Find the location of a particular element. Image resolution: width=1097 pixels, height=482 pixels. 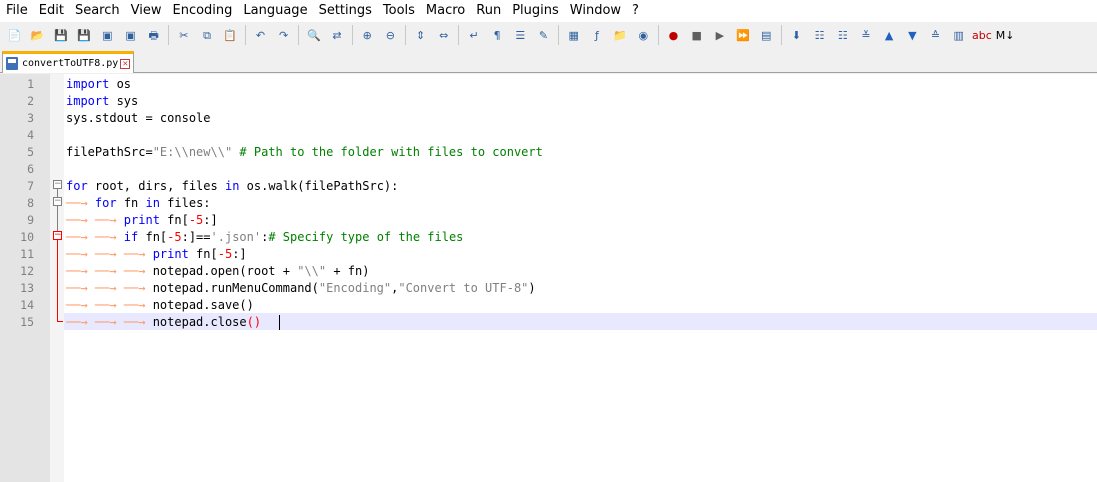

stop-record-icon: ■ is located at coordinates (697, 35).